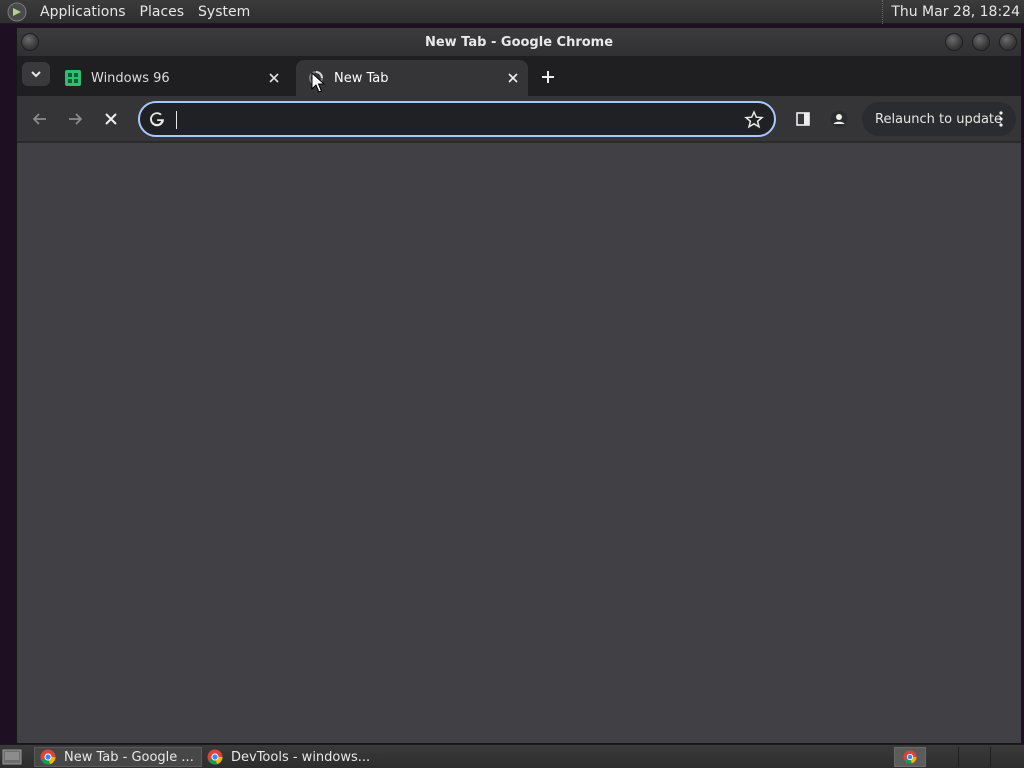 This screenshot has width=1024, height=768. I want to click on back-button, so click(40, 119).